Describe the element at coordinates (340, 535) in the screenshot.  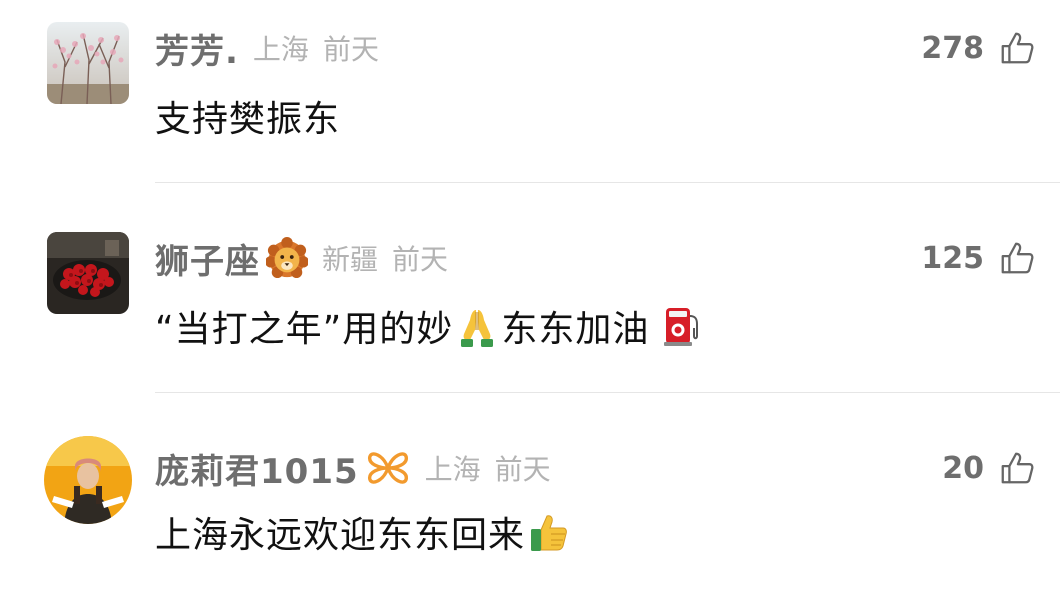
I see `comment-text-part: 上海永远欢迎东东回来` at that location.